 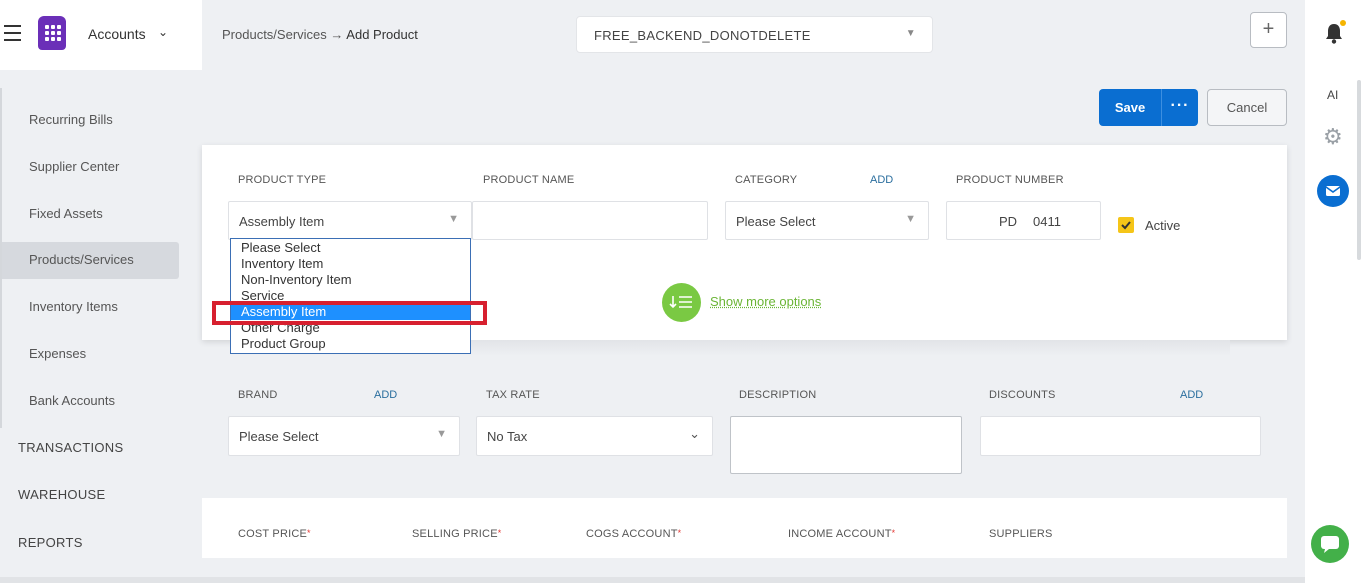 I want to click on right-rail: AI ⚙, so click(x=1333, y=291).